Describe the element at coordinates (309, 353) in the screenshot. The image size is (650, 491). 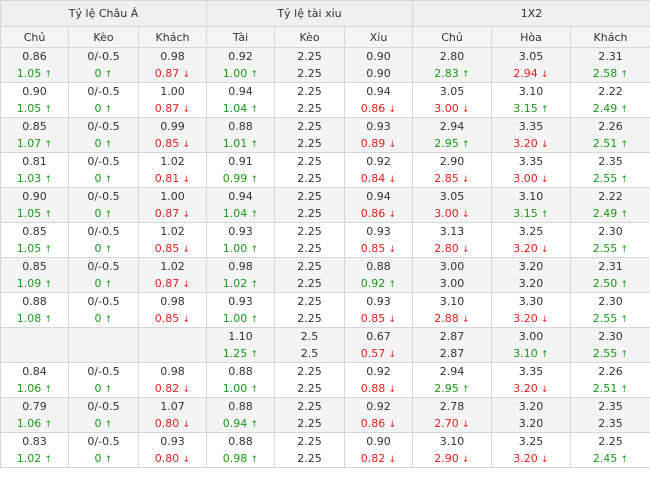
I see `current-odds-line: 2.5` at that location.